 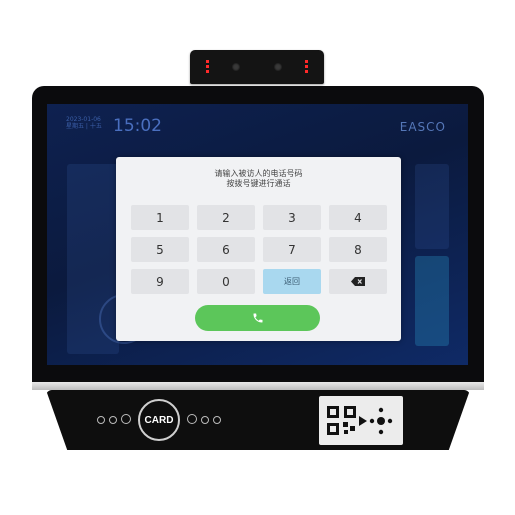 I want to click on ir-led-right, so click(x=306, y=67).